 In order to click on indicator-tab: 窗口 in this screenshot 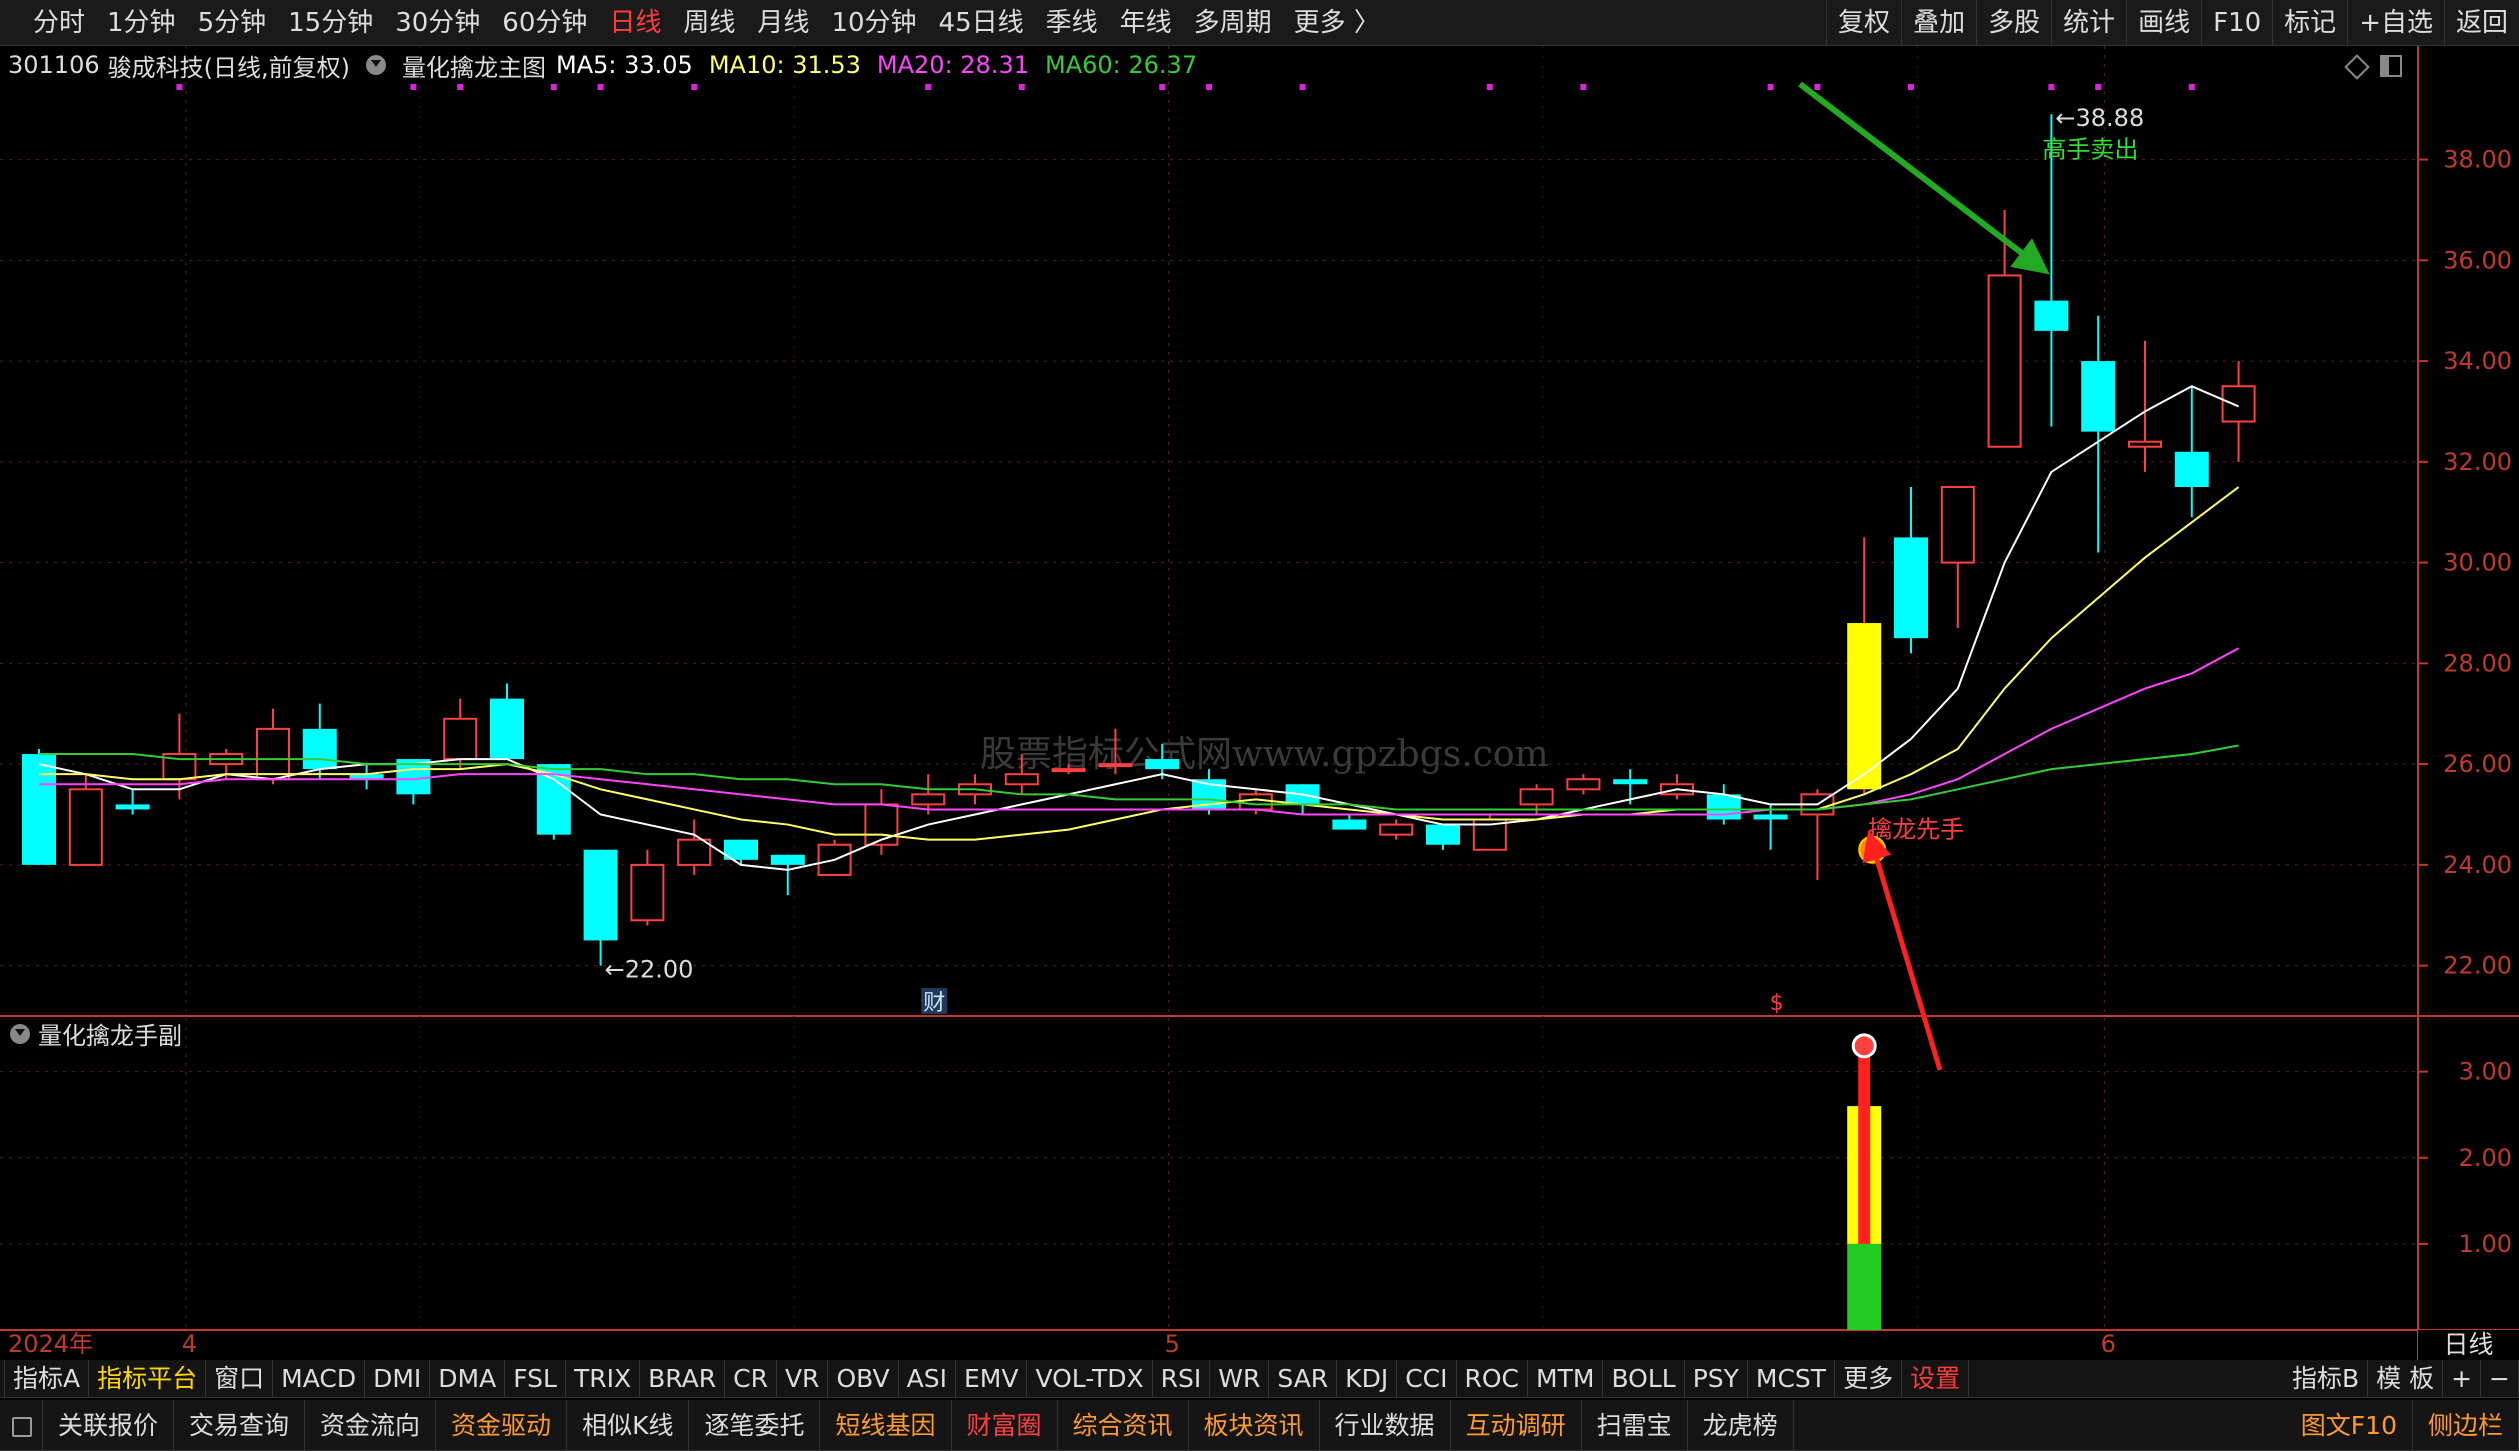, I will do `click(240, 1378)`.